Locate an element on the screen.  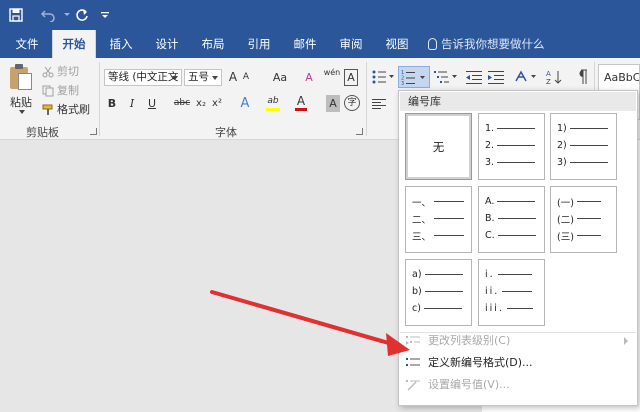
tile-line: 2) is located at coordinates (582, 145).